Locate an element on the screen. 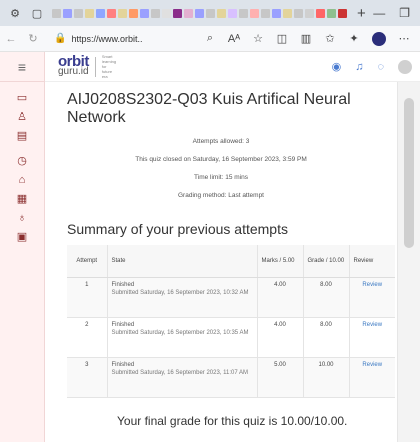 The width and height of the screenshot is (420, 442). browser-tab-strip: ⚙ ▢ + — ❐ is located at coordinates (210, 13).